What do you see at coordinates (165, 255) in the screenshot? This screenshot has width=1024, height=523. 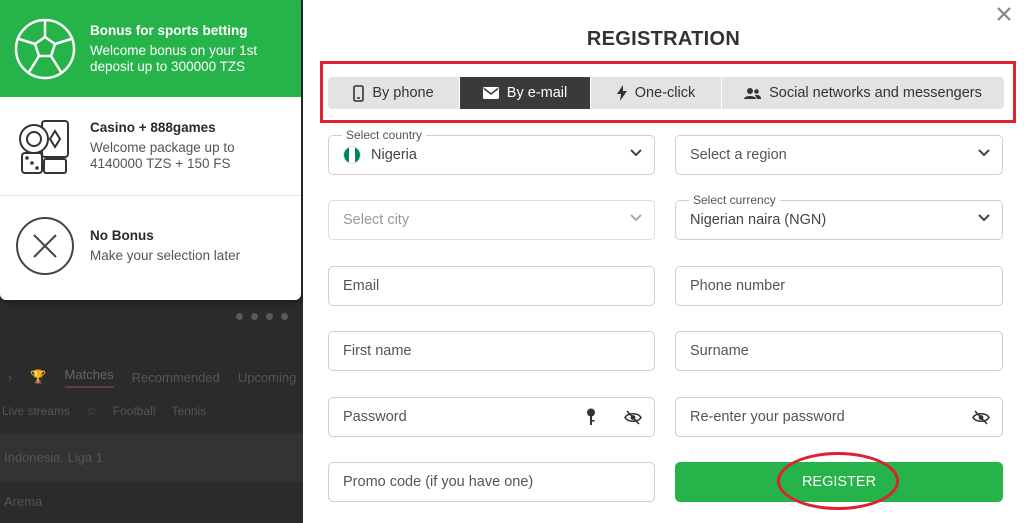 I see `bonus-desc: Make your selection later` at bounding box center [165, 255].